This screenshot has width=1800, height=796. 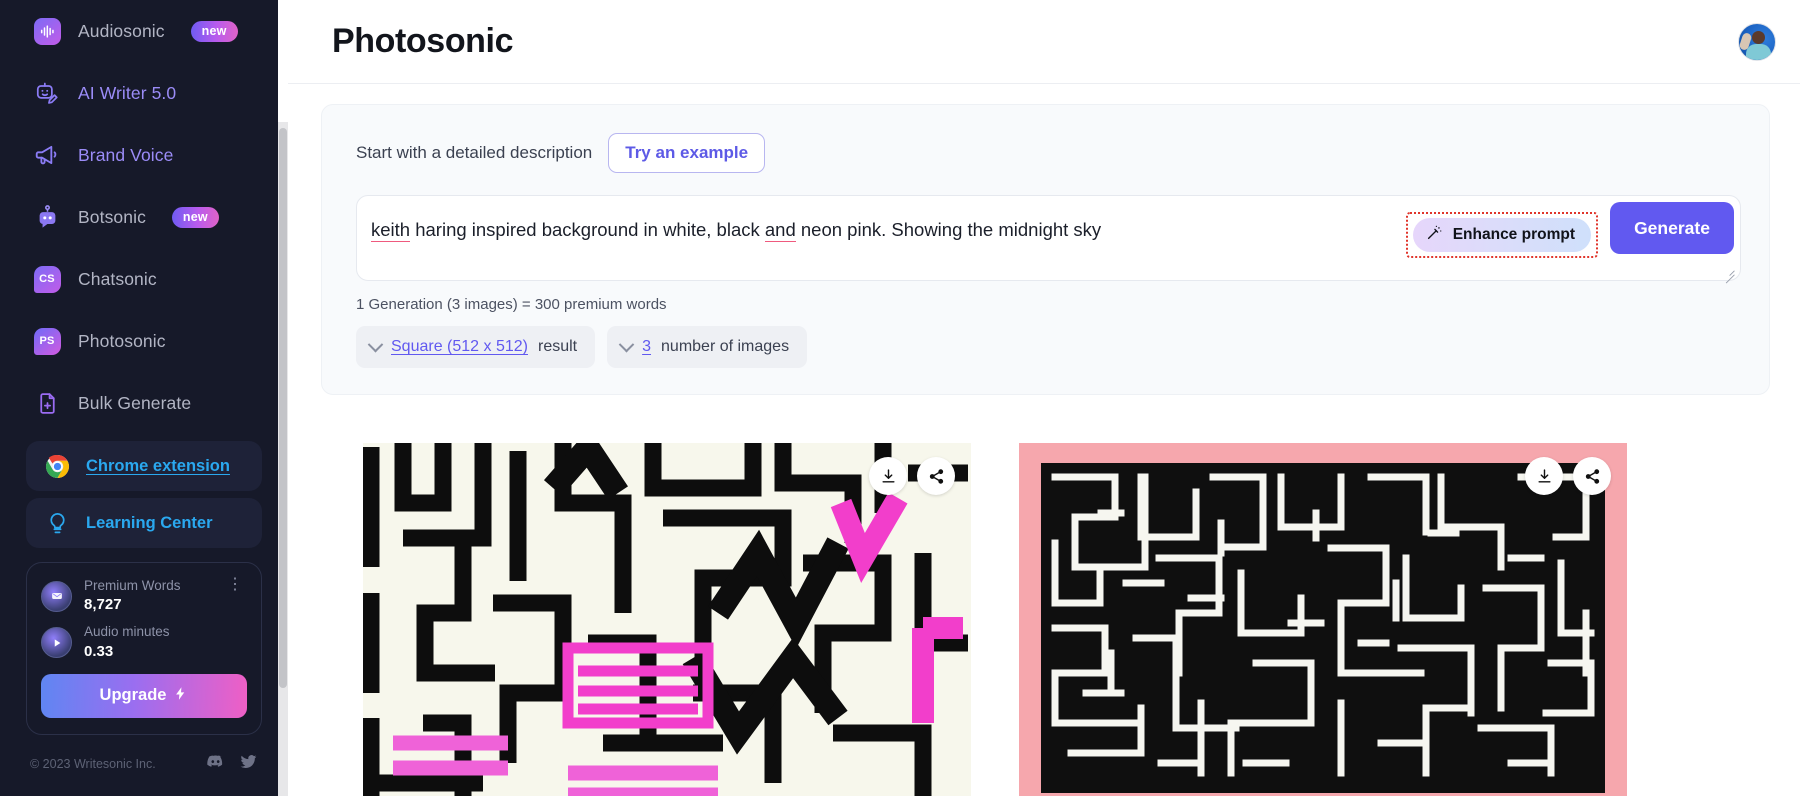 I want to click on image-count-suffix: number of images, so click(x=725, y=346).